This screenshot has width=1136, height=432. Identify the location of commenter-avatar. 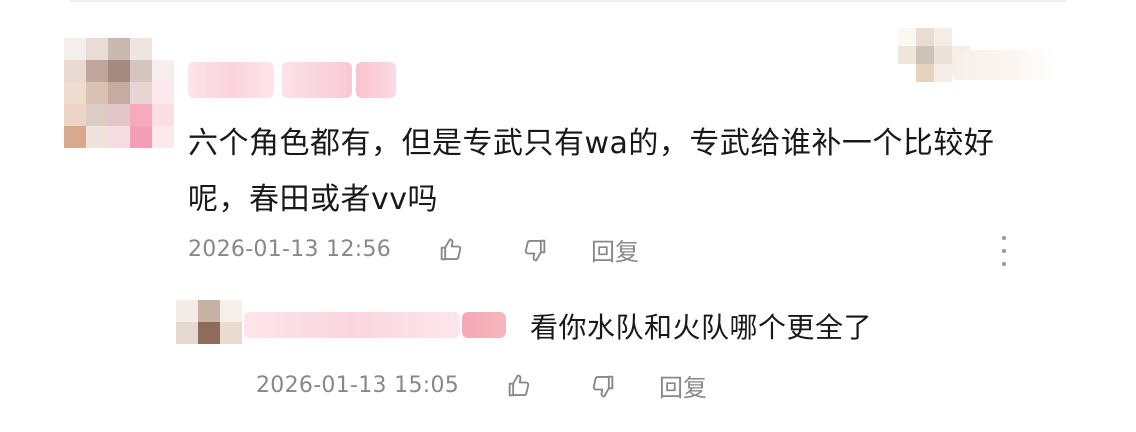
(119, 93).